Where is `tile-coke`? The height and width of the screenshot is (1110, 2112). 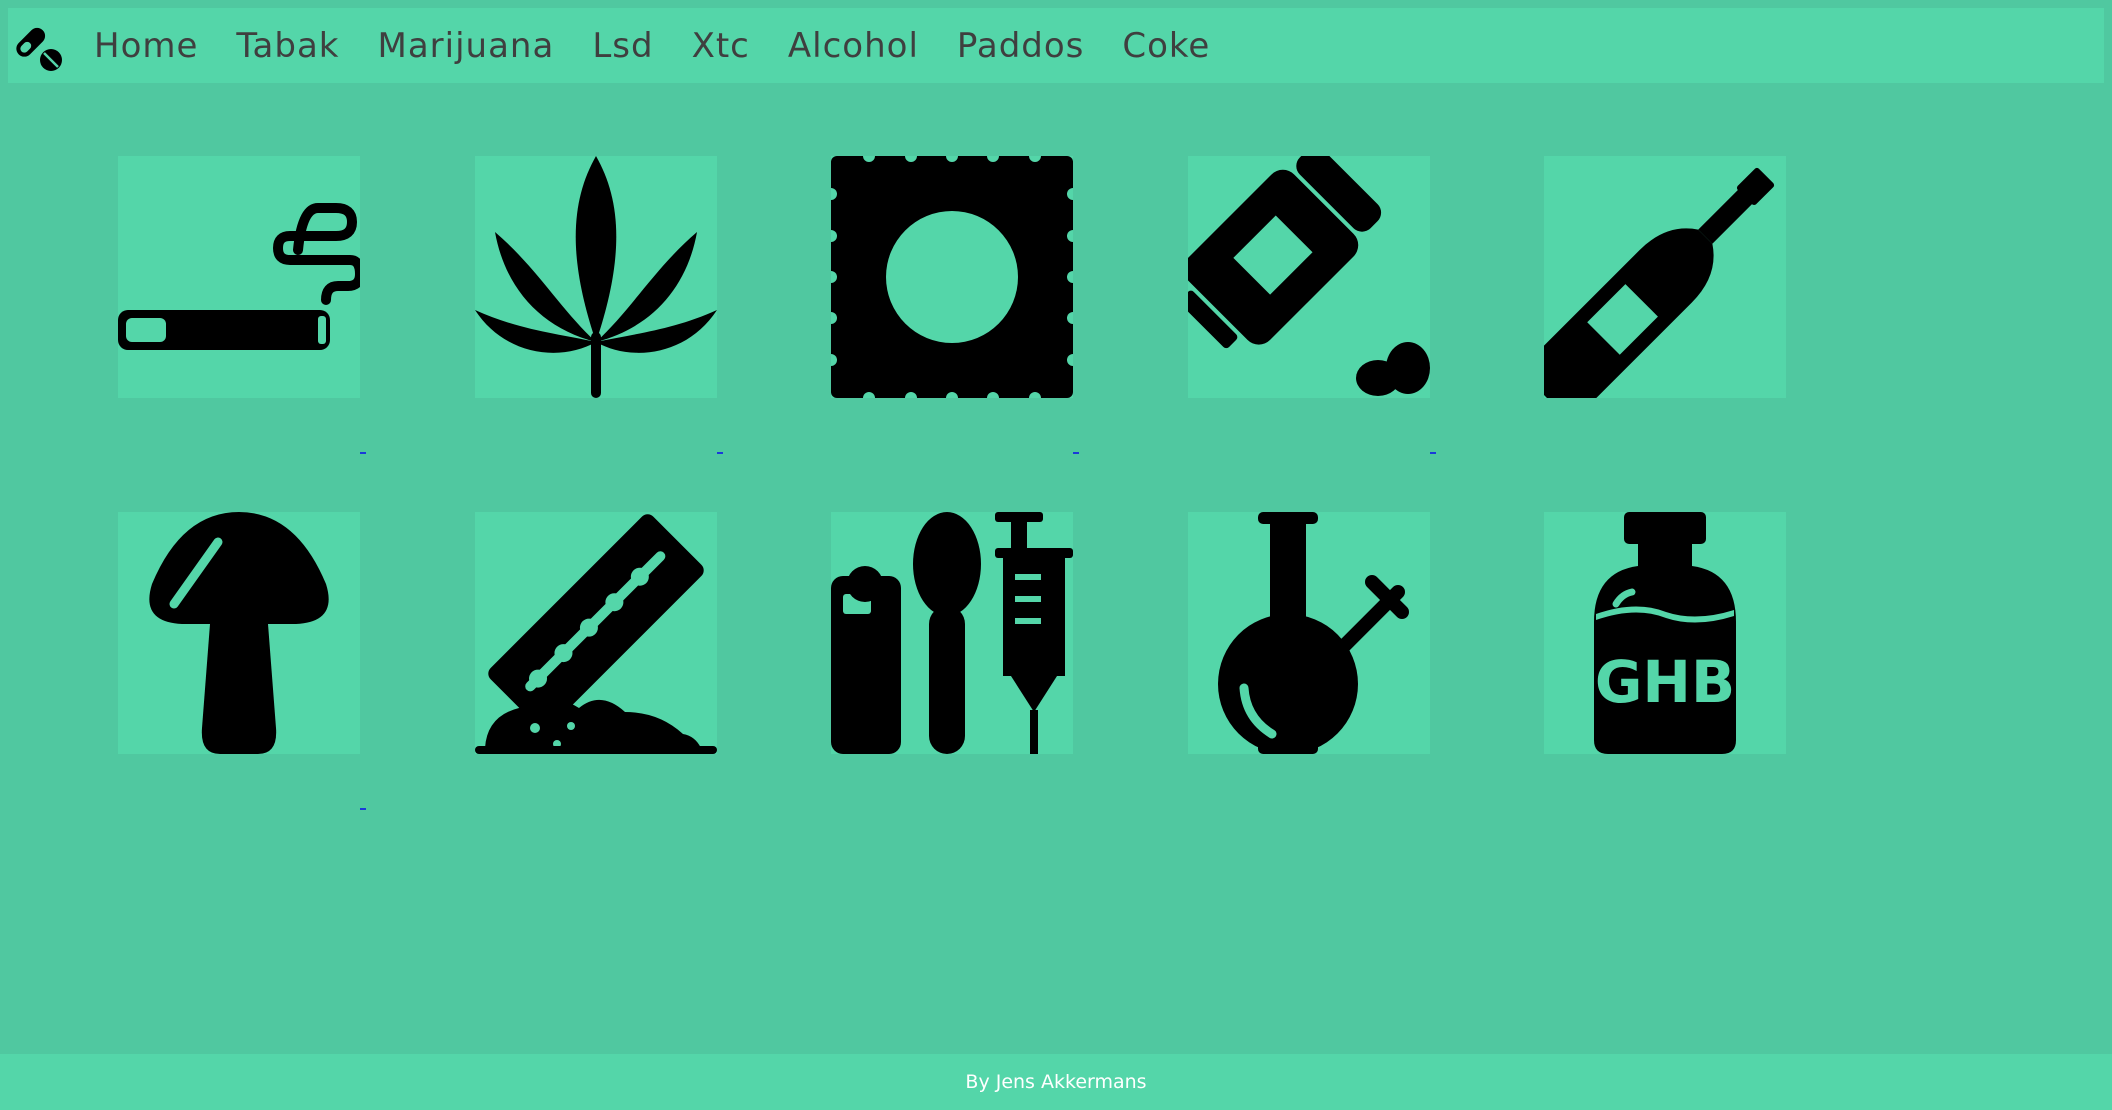
tile-coke is located at coordinates (596, 633).